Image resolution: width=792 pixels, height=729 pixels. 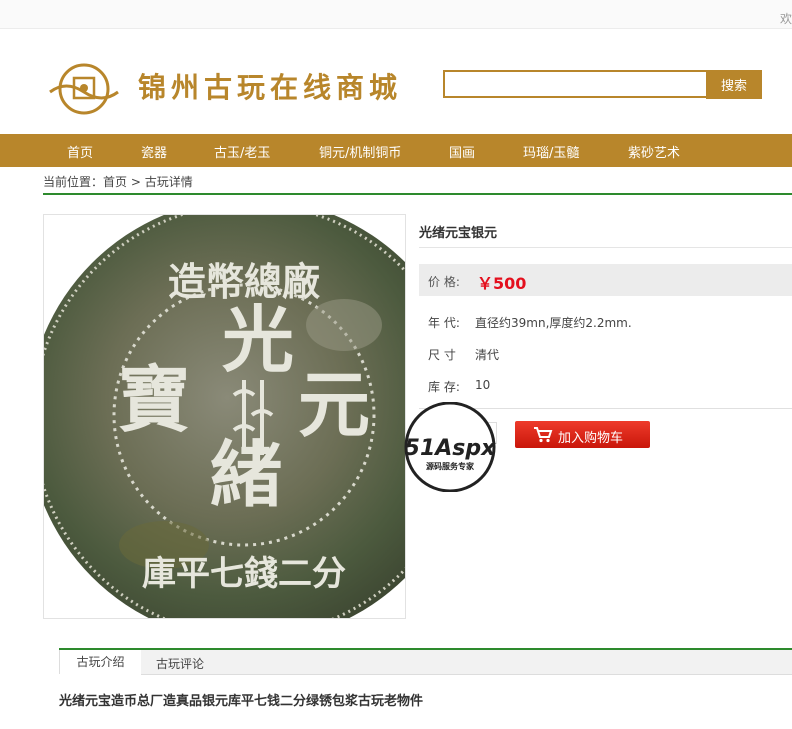 What do you see at coordinates (576, 84) in the screenshot?
I see `search-input` at bounding box center [576, 84].